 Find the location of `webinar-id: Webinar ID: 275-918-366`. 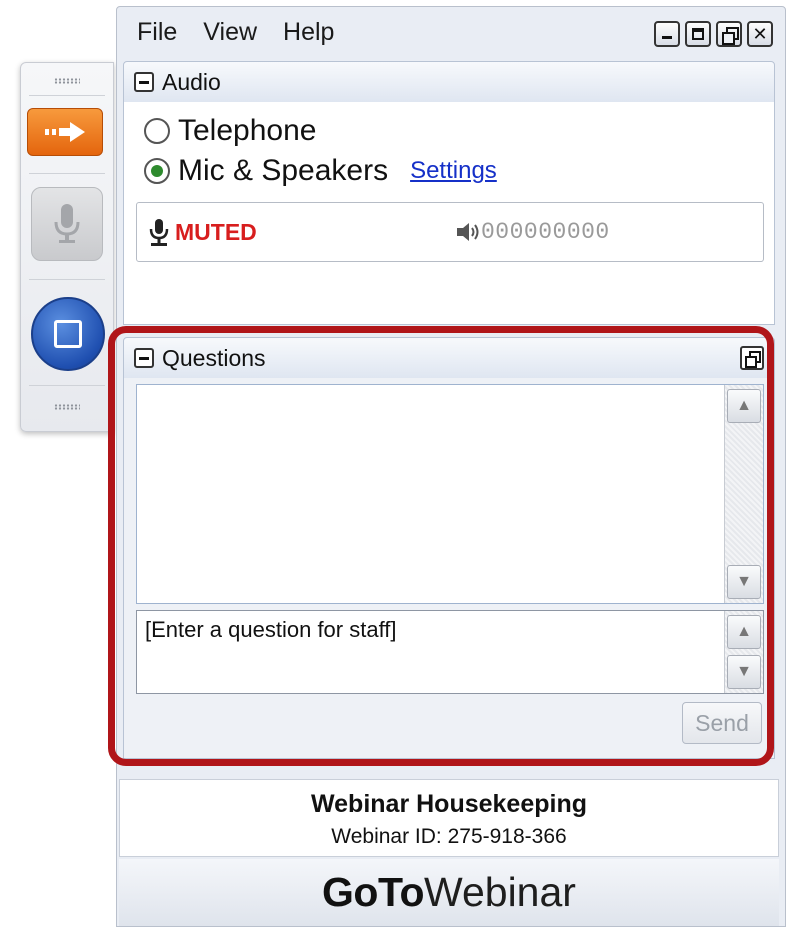

webinar-id: Webinar ID: 275-918-366 is located at coordinates (449, 836).